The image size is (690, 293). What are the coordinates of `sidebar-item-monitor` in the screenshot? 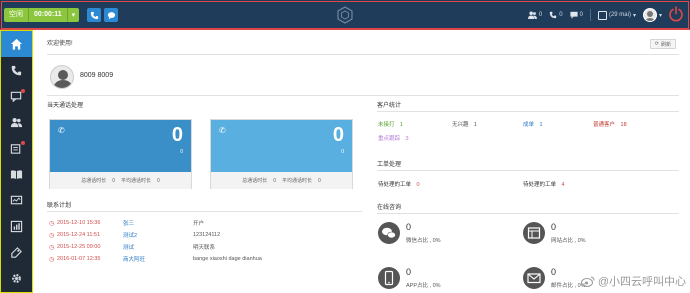 It's located at (16, 200).